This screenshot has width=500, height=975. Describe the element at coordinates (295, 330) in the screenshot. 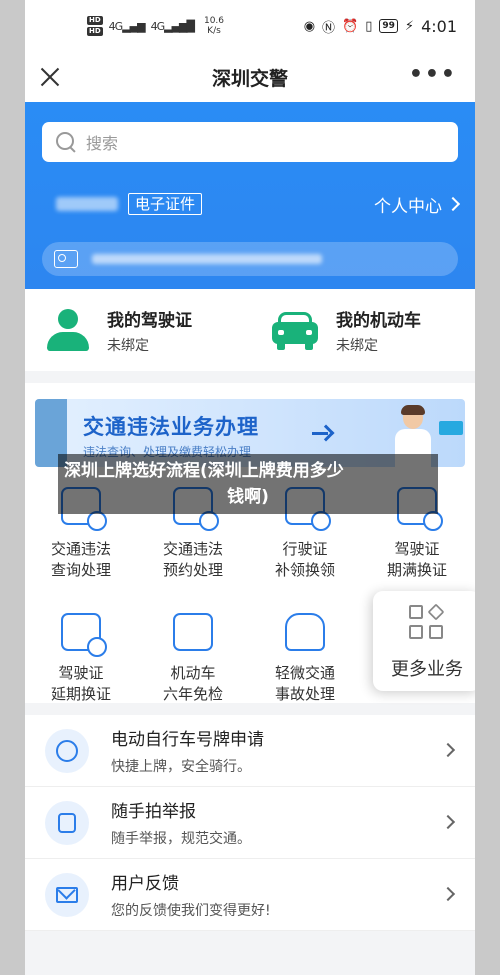

I see `car-icon` at that location.